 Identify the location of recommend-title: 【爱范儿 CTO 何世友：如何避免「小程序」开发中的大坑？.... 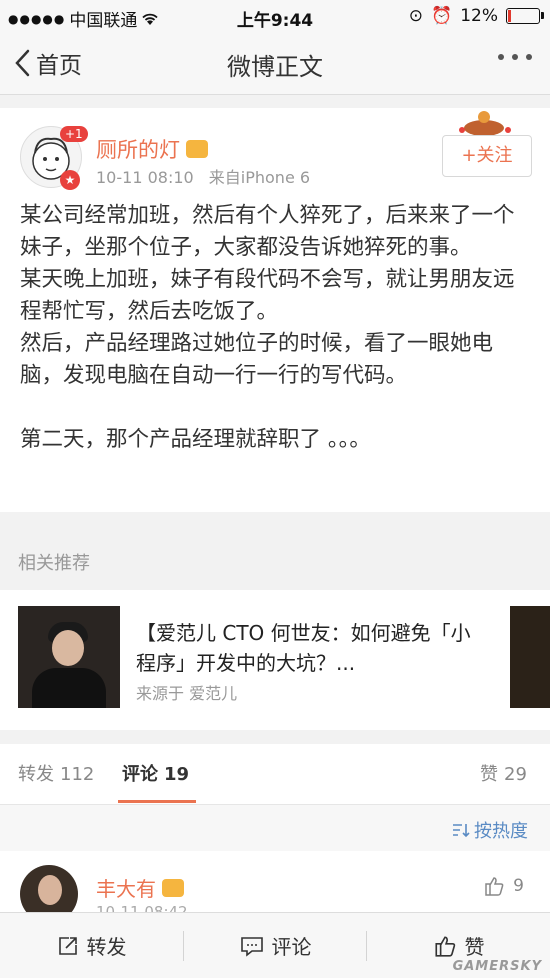
(303, 648).